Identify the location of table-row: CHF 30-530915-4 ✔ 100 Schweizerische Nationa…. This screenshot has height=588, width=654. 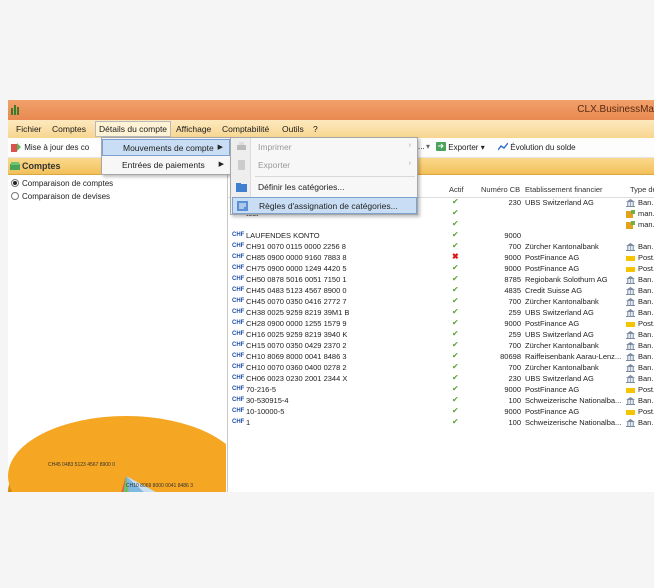
(441, 401).